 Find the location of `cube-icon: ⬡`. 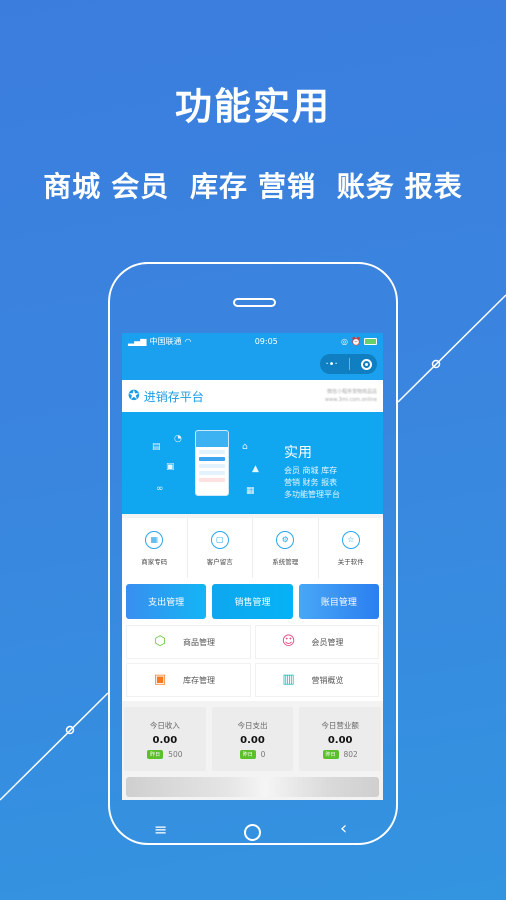

cube-icon: ⬡ is located at coordinates (160, 641).